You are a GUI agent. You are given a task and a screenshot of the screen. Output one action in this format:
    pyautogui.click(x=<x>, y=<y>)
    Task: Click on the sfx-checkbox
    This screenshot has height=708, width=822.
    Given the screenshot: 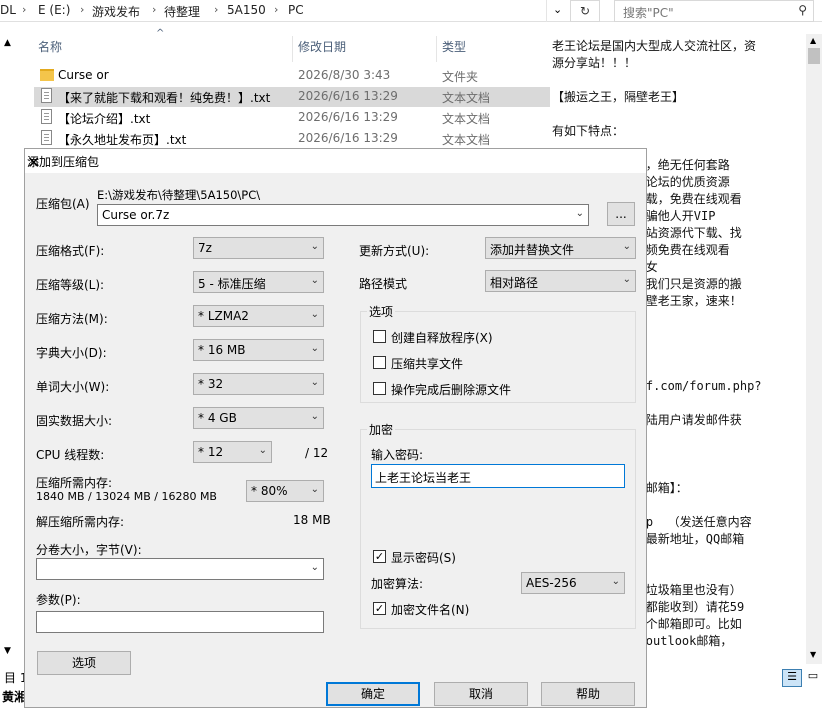 What is the action you would take?
    pyautogui.click(x=379, y=336)
    